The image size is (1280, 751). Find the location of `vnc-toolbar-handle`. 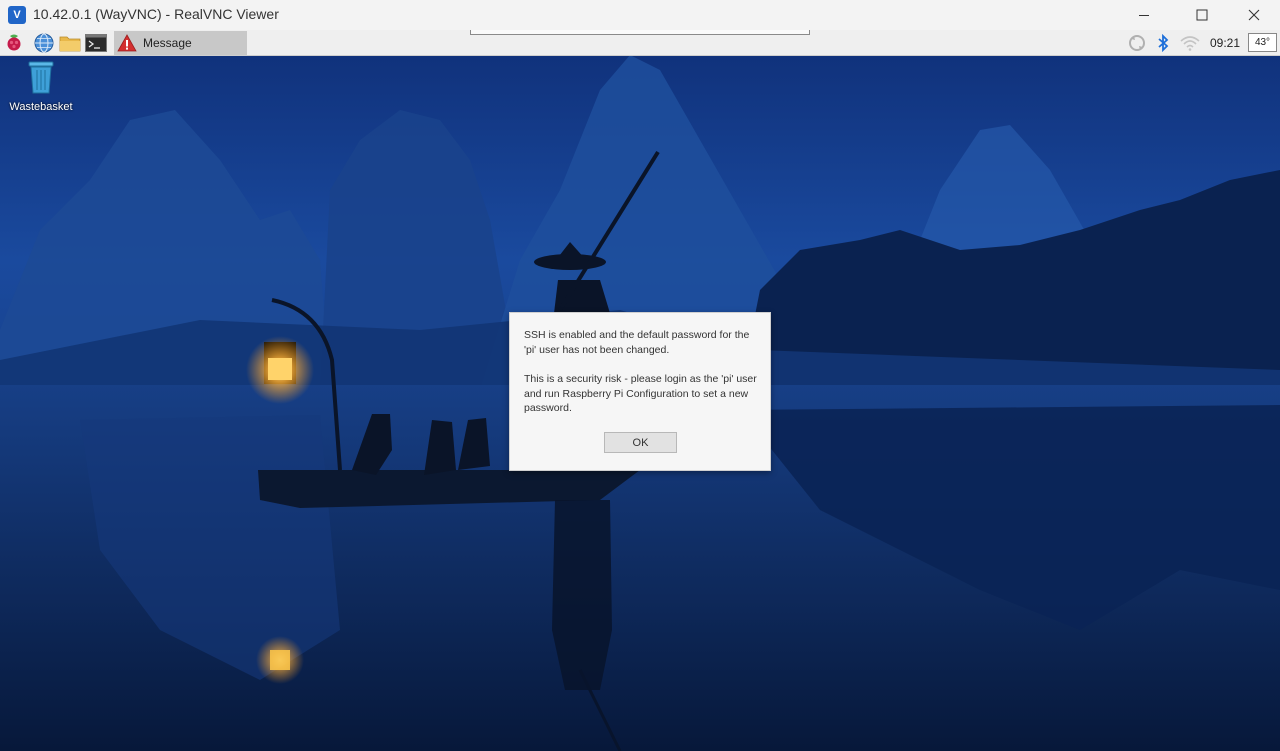

vnc-toolbar-handle is located at coordinates (640, 32).